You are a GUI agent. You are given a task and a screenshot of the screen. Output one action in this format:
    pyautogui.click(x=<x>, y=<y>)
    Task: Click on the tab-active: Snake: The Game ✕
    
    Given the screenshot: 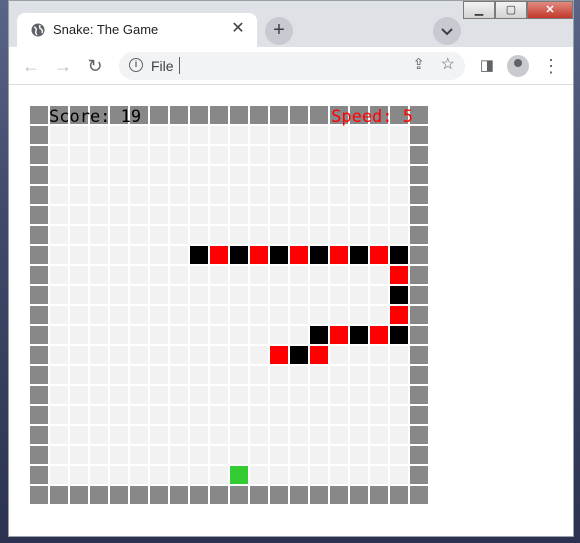 What is the action you would take?
    pyautogui.click(x=137, y=30)
    